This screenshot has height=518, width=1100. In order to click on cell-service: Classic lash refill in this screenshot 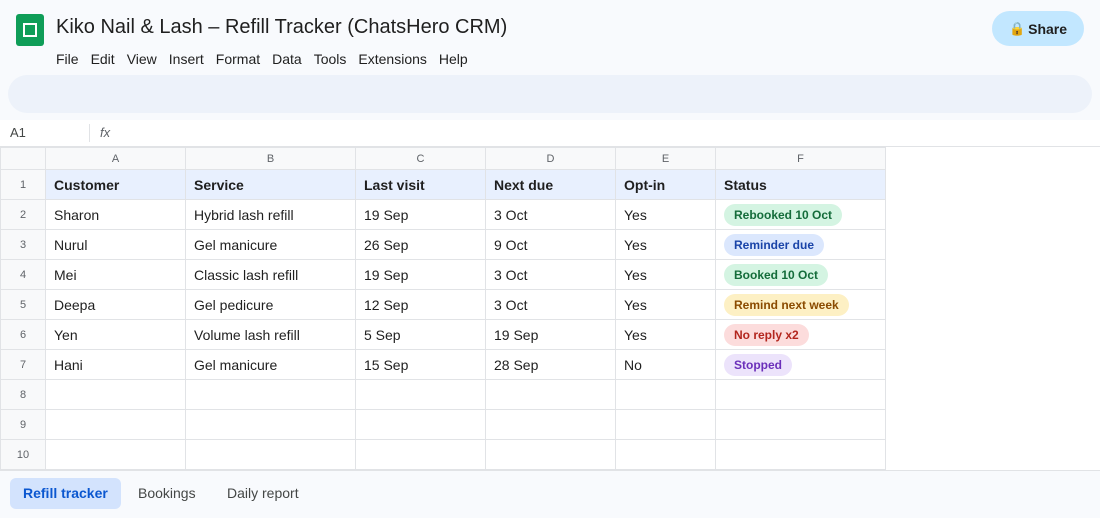, I will do `click(270, 274)`.